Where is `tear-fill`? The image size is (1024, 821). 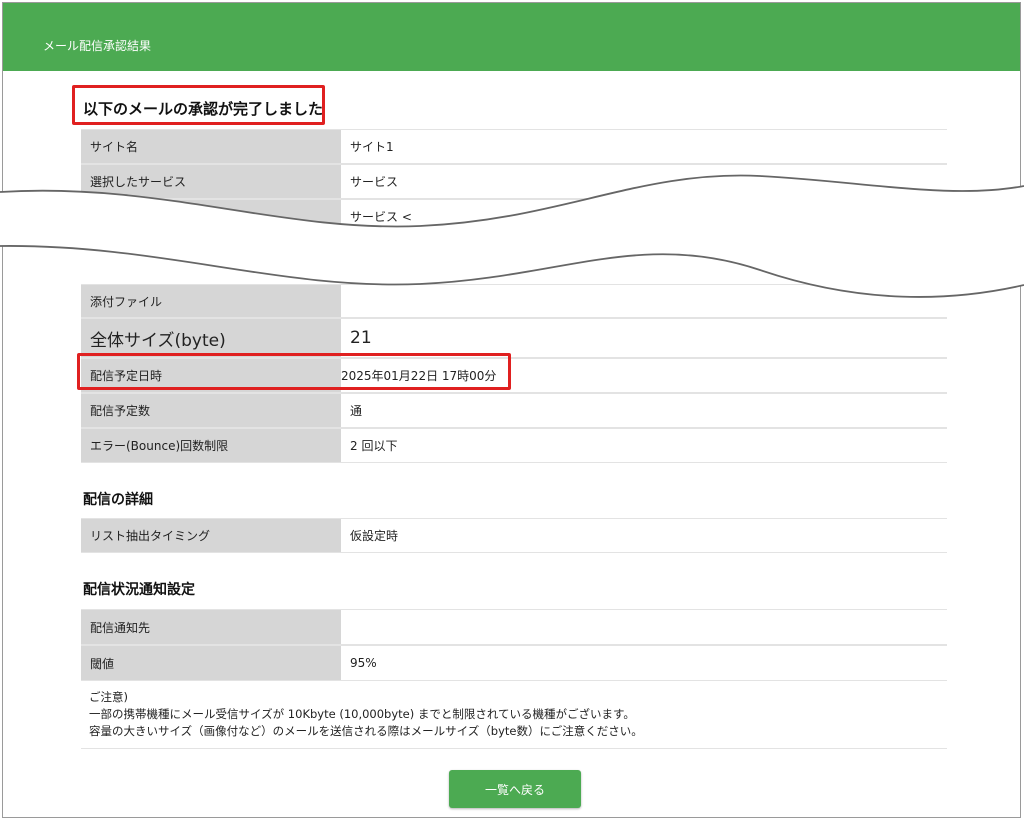 tear-fill is located at coordinates (512, 236).